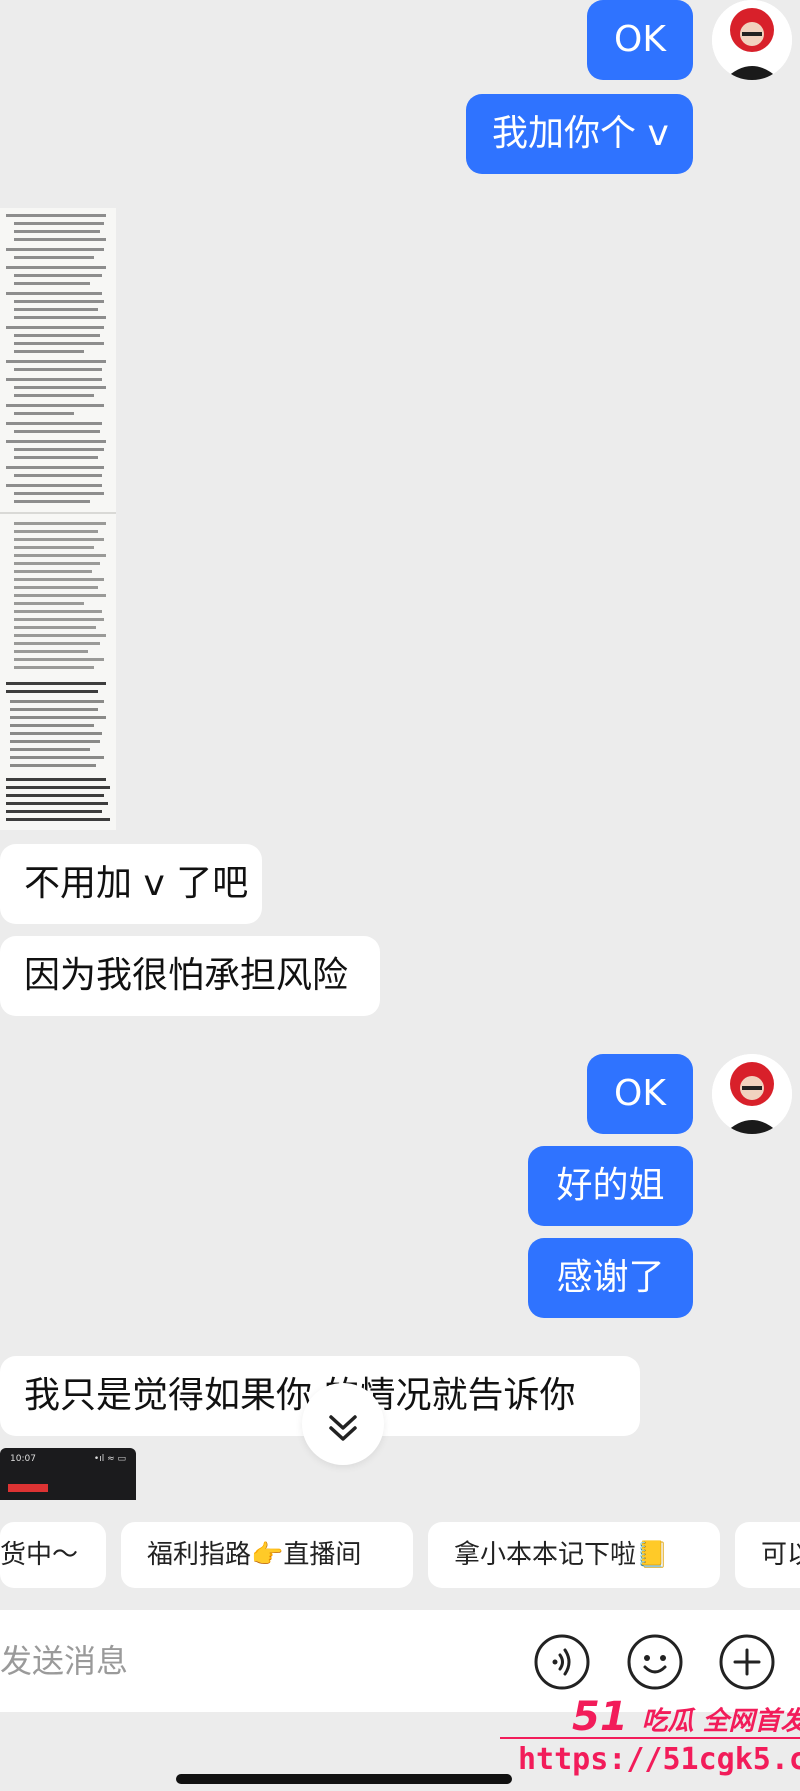 This screenshot has height=1791, width=800. I want to click on watermark-tagline: 吃瓜 全网首发, so click(720, 1721).